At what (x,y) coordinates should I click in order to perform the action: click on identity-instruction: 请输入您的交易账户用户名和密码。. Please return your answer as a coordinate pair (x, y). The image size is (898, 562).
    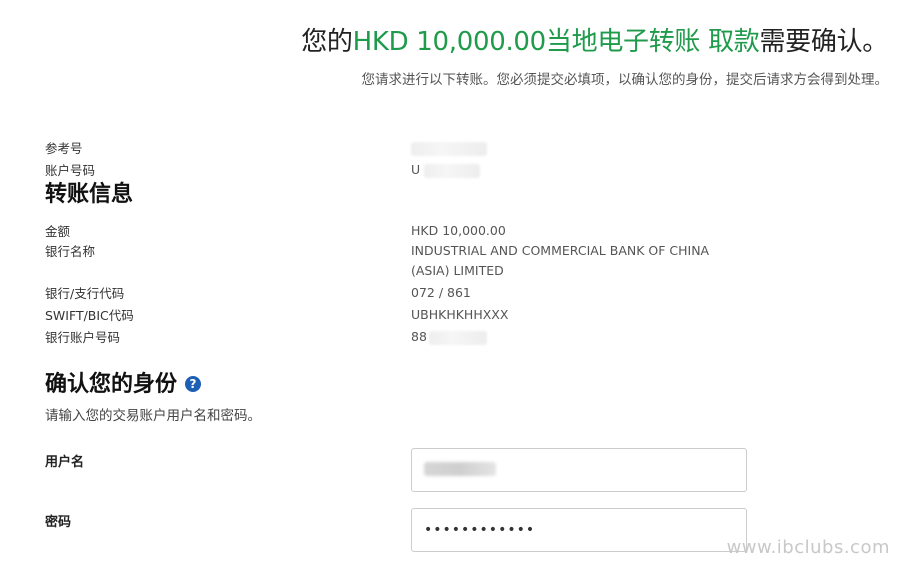
    Looking at the image, I should click on (153, 416).